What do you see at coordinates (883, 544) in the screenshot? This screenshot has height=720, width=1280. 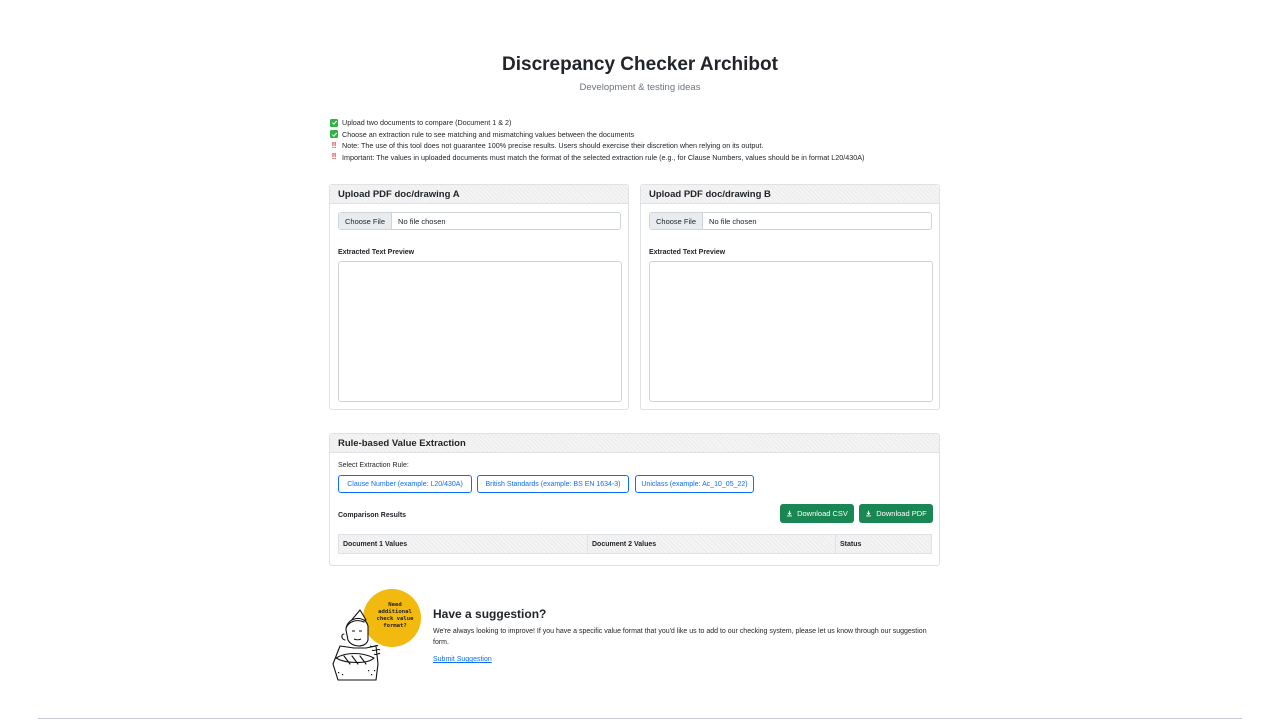 I see `column-header-status: Status` at bounding box center [883, 544].